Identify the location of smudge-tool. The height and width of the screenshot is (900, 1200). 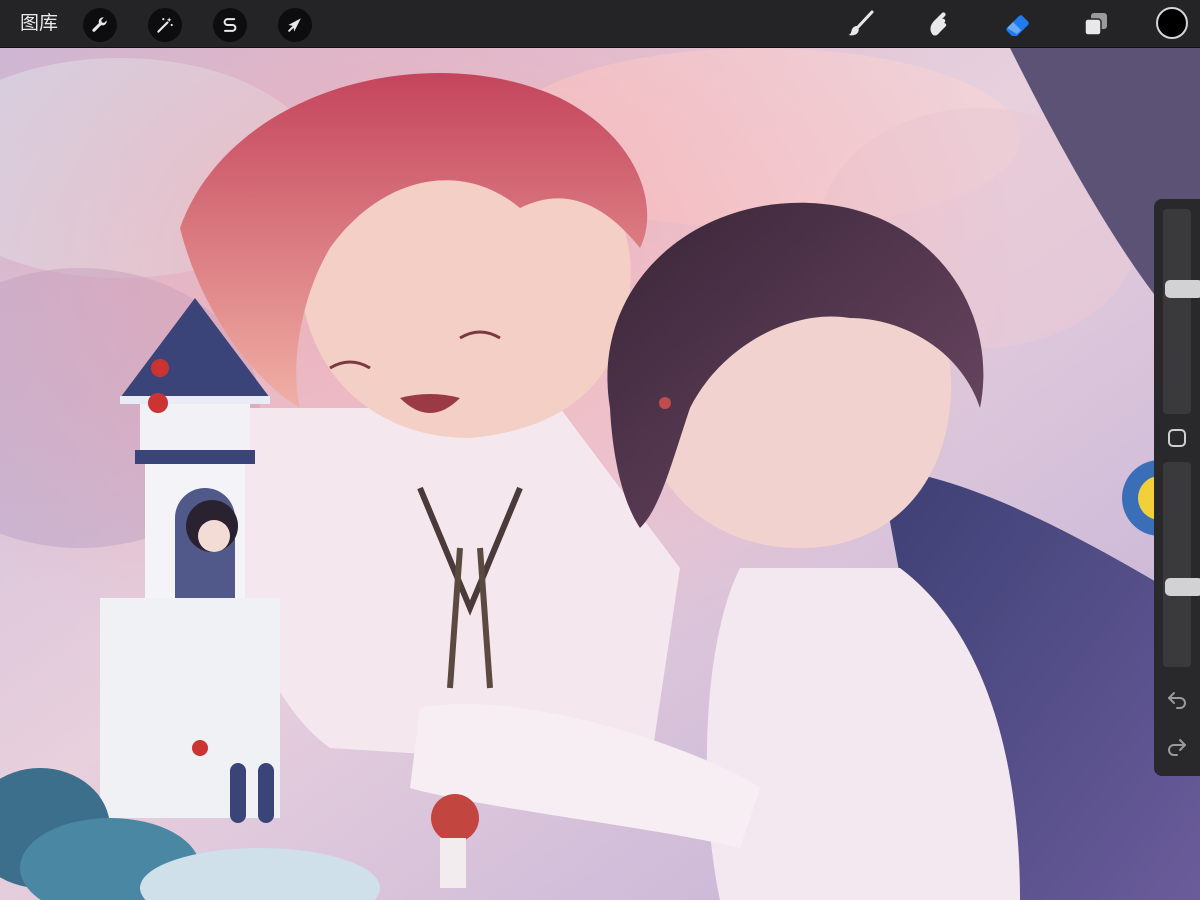
(940, 24).